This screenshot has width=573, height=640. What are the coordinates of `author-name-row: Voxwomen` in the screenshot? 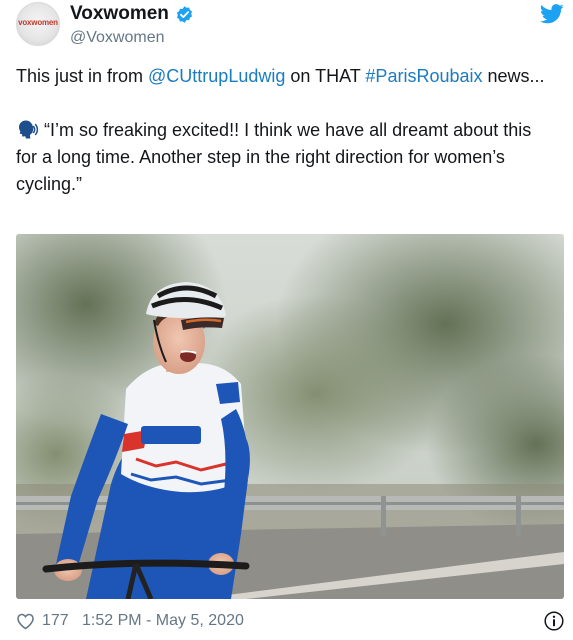 It's located at (132, 14).